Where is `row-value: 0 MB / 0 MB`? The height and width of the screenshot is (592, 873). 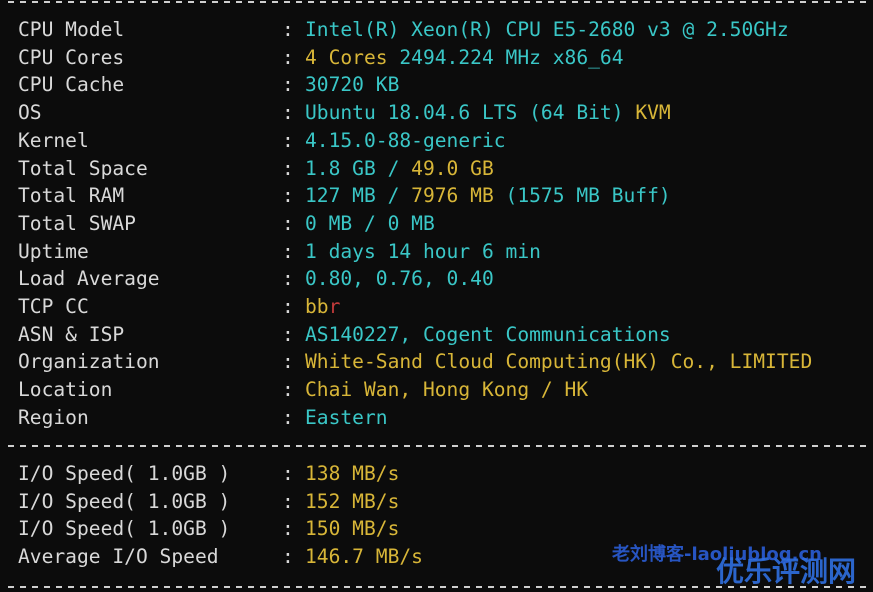
row-value: 0 MB / 0 MB is located at coordinates (370, 224).